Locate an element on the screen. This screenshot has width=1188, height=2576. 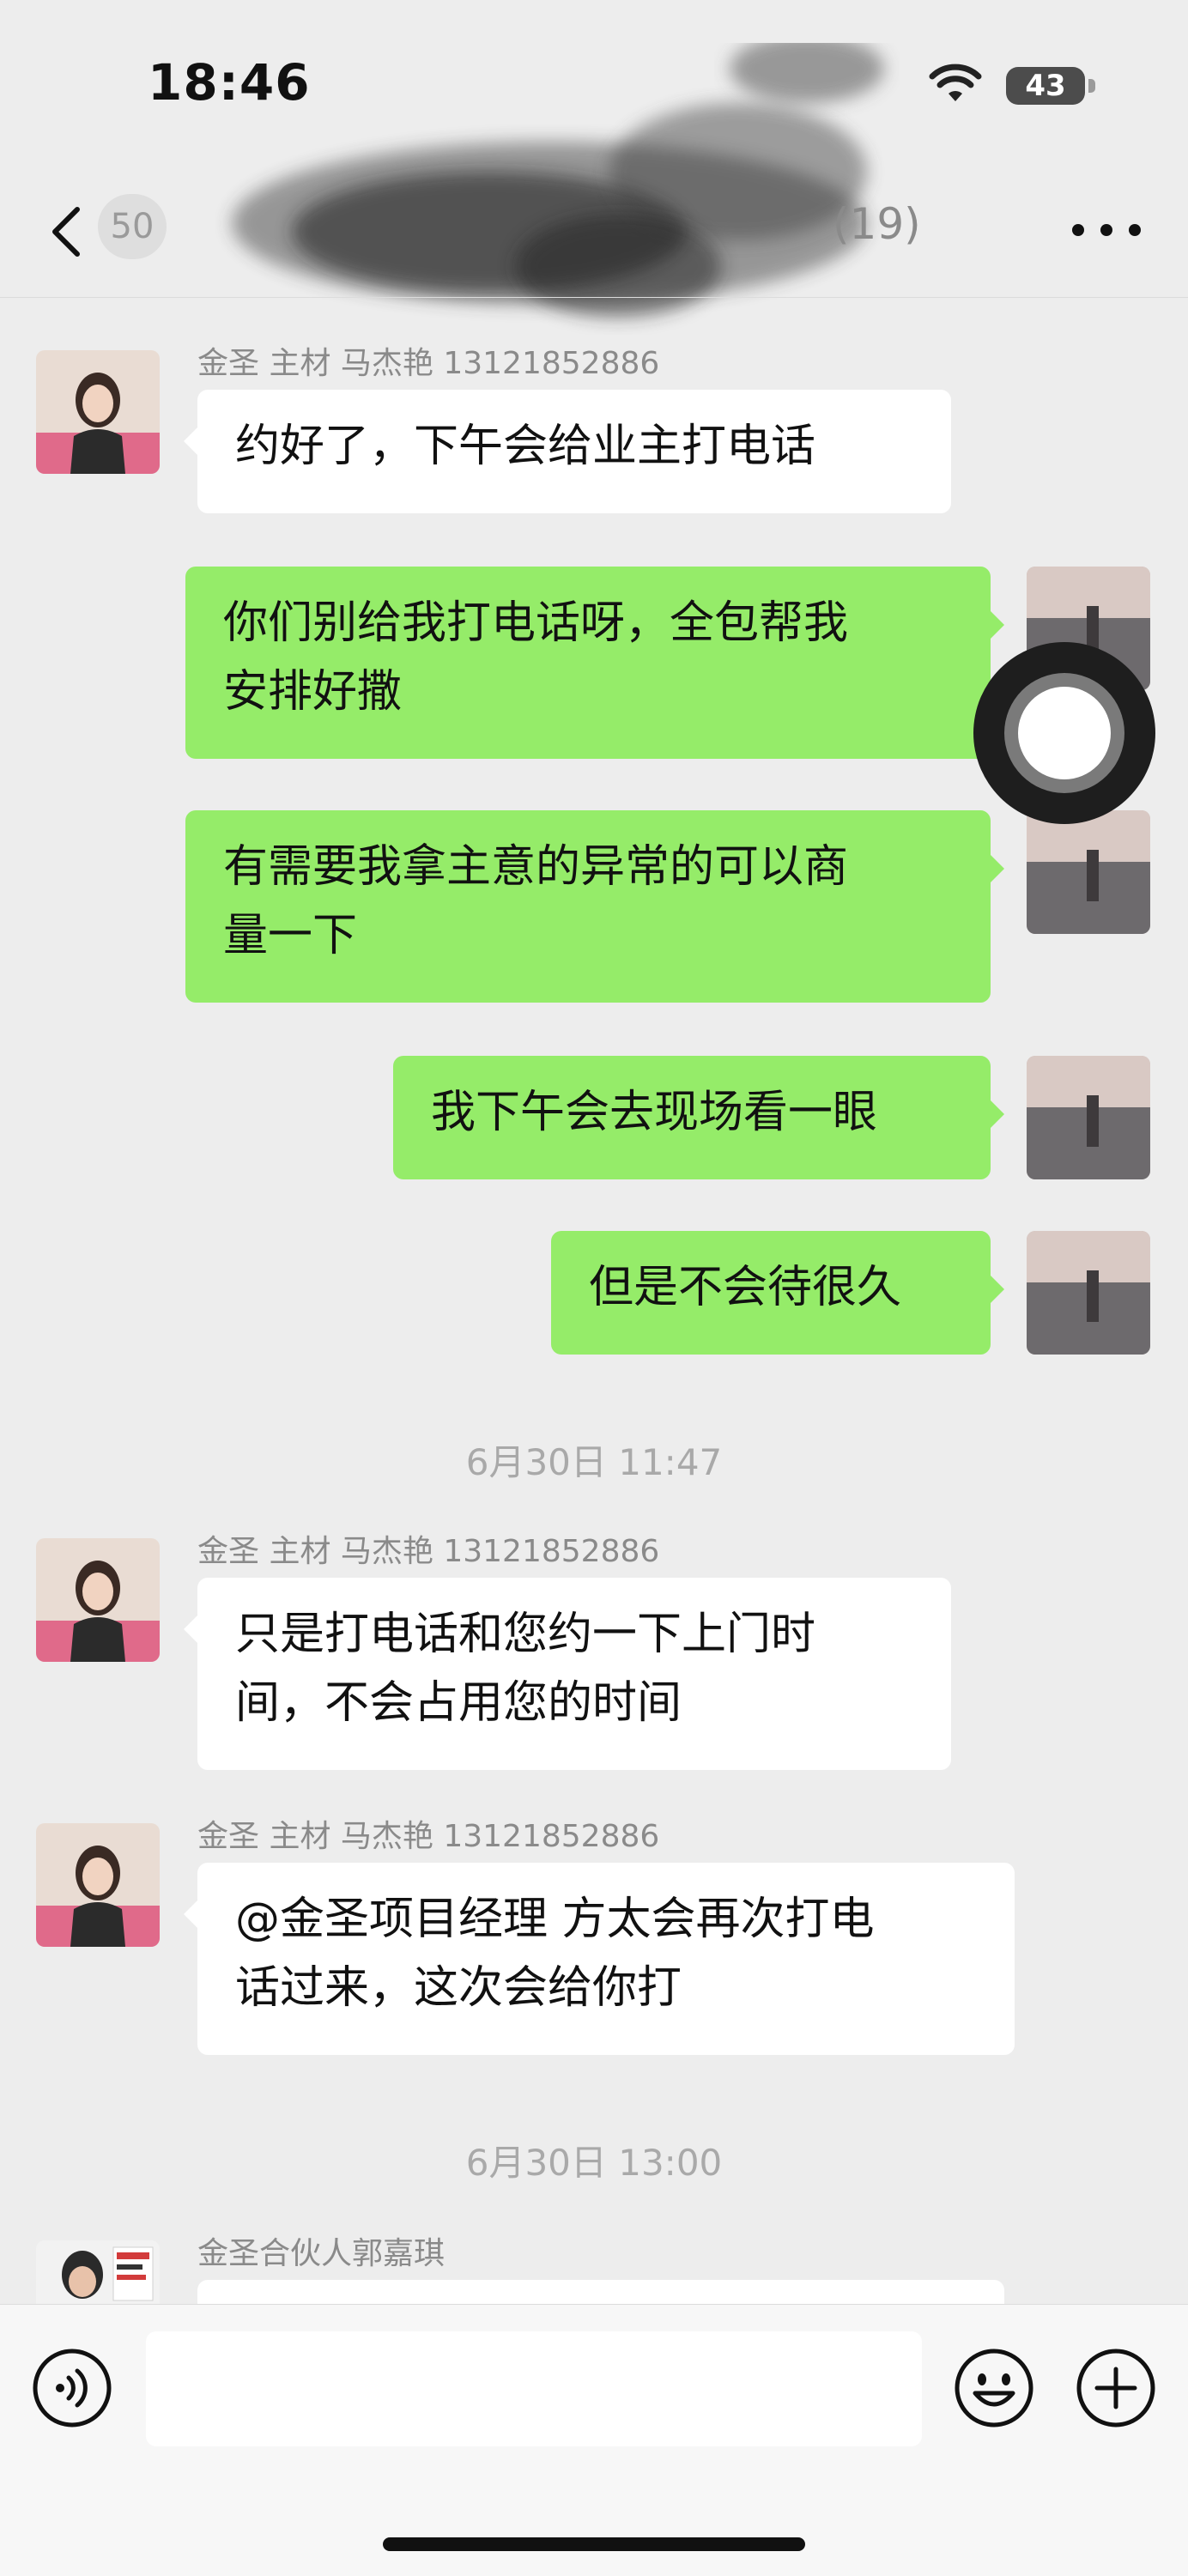
message-bubble: 只是打电话和您约一下上门时 间，不会占用您的时间 is located at coordinates (568, 1674).